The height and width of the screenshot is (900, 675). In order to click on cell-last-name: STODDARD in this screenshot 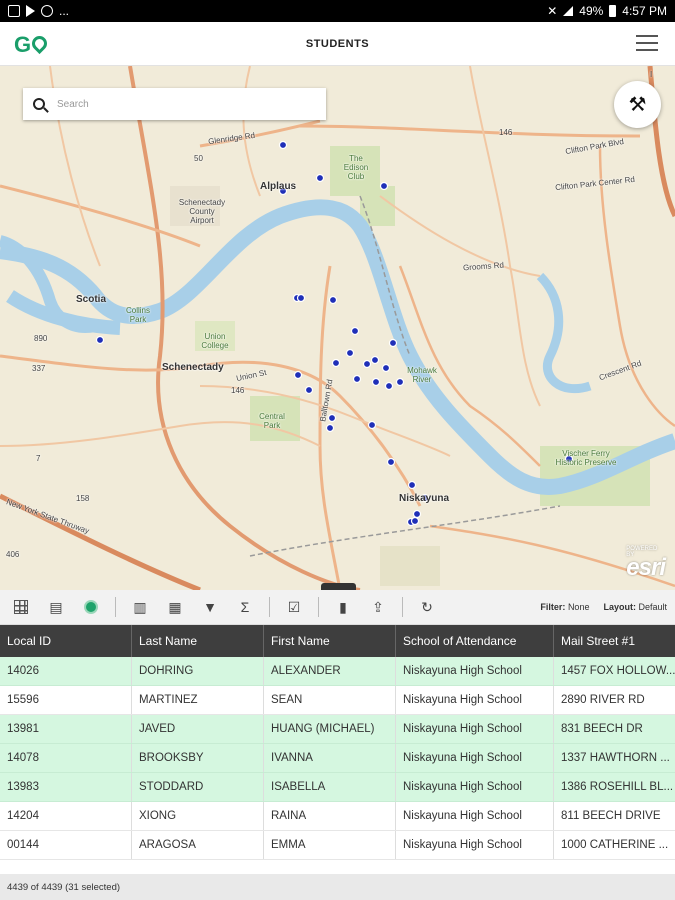, I will do `click(198, 787)`.